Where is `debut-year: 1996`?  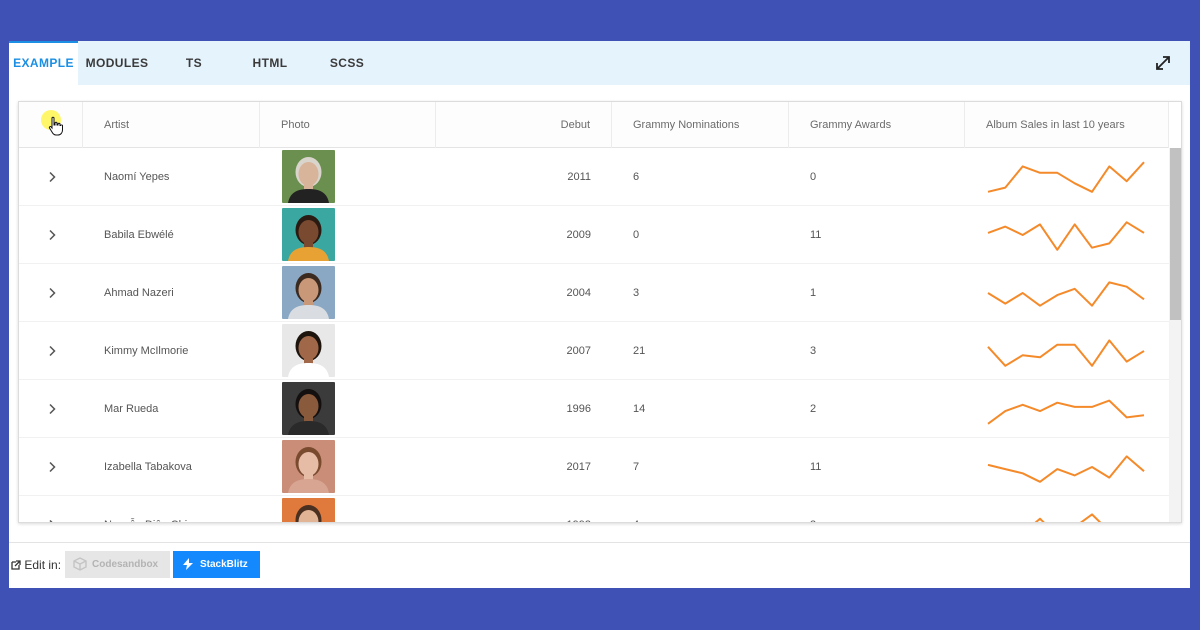
debut-year: 1996 is located at coordinates (578, 409).